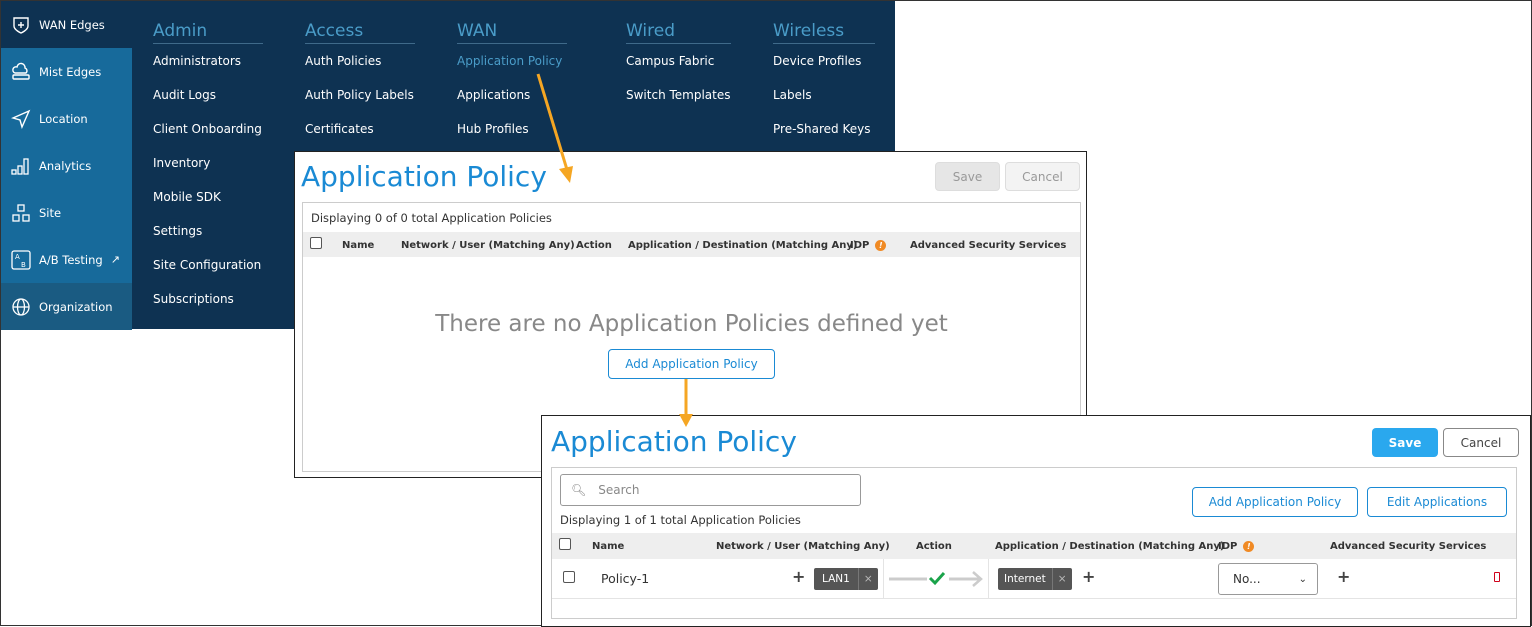 The width and height of the screenshot is (1532, 627). What do you see at coordinates (625, 578) in the screenshot?
I see `policy-name: Policy-1` at bounding box center [625, 578].